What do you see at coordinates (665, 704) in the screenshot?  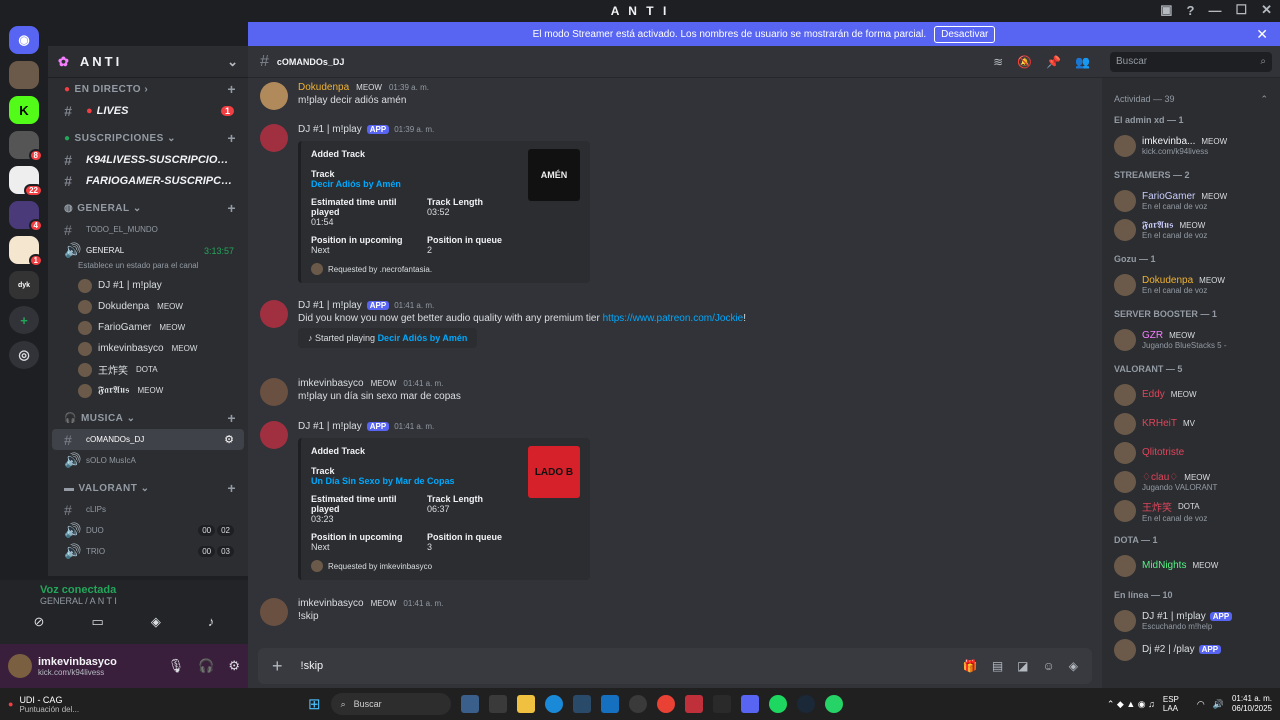 I see `chrome-icon` at bounding box center [665, 704].